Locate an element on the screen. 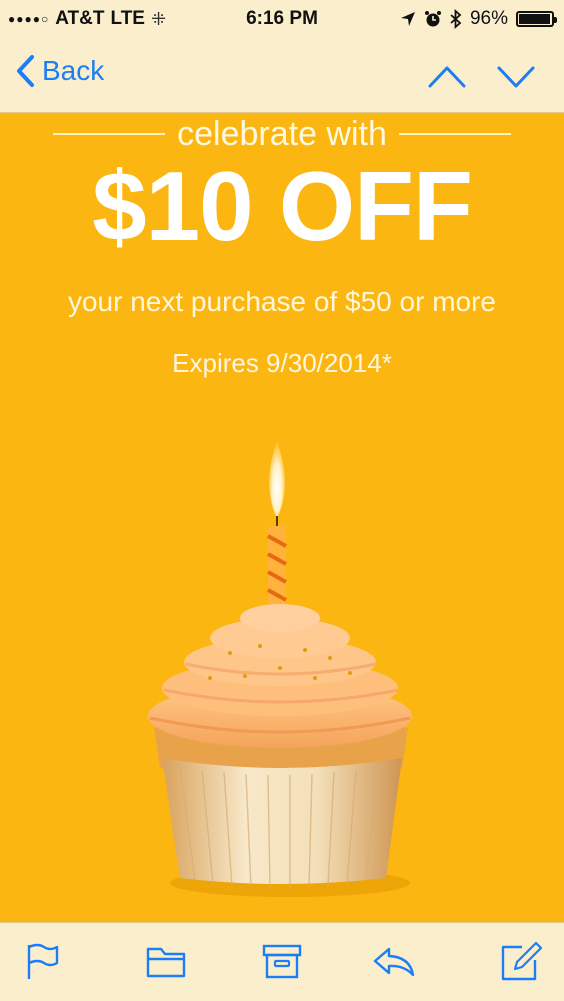  battery-icon is located at coordinates (536, 19).